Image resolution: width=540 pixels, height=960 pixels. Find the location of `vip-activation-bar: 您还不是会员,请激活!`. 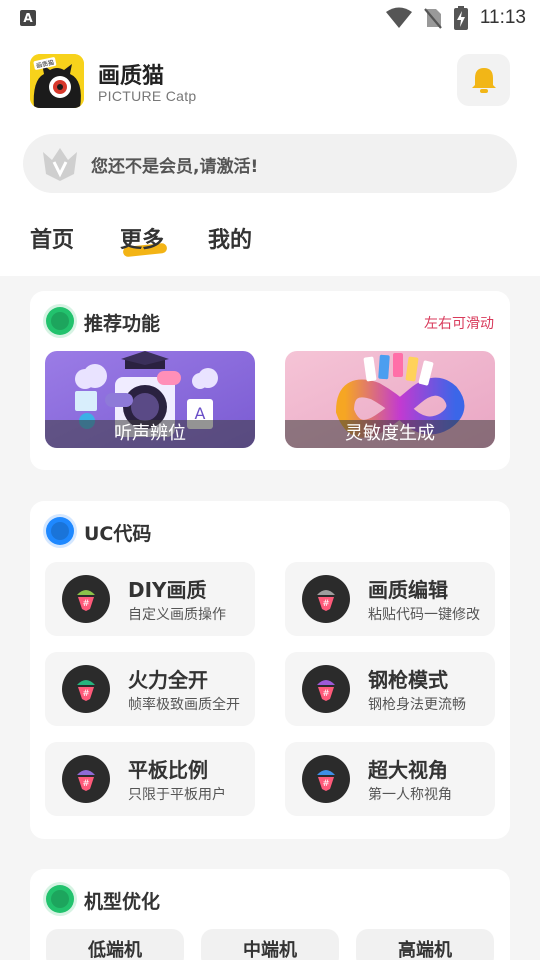

vip-activation-bar: 您还不是会员,请激活! is located at coordinates (270, 163).